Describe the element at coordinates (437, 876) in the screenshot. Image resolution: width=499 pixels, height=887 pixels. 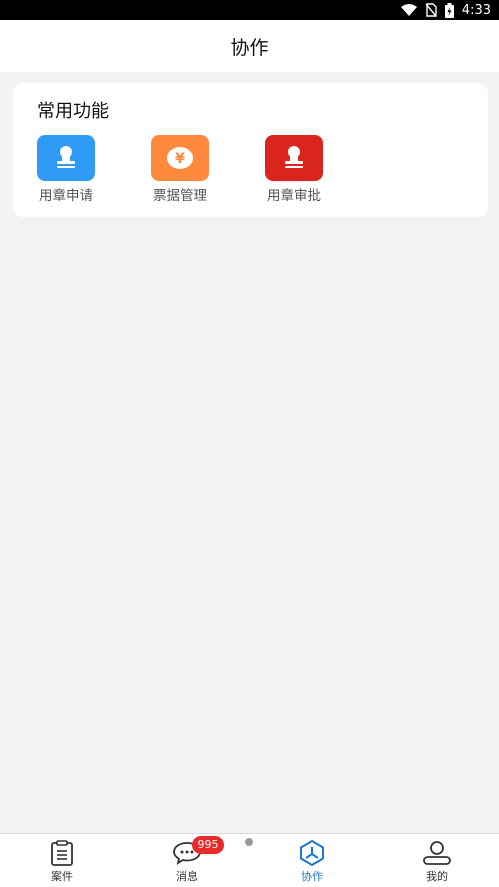
I see `nav-label: 我的` at that location.